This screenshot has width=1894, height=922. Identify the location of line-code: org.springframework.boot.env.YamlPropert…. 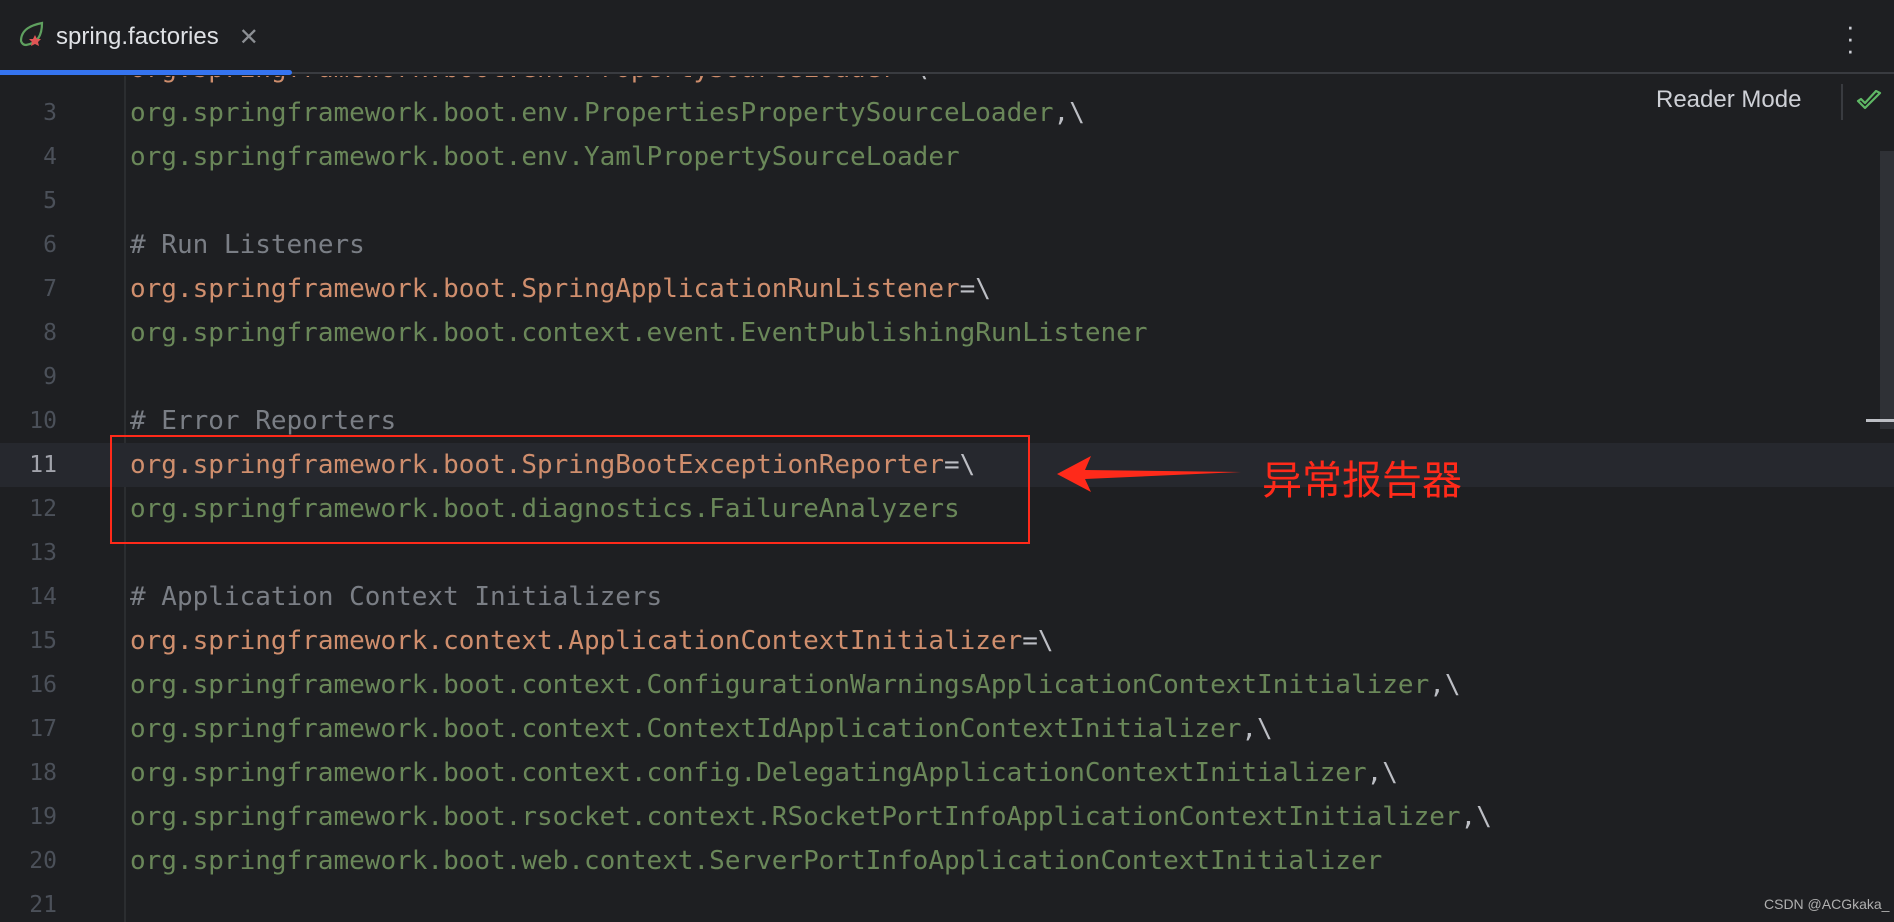
(545, 157).